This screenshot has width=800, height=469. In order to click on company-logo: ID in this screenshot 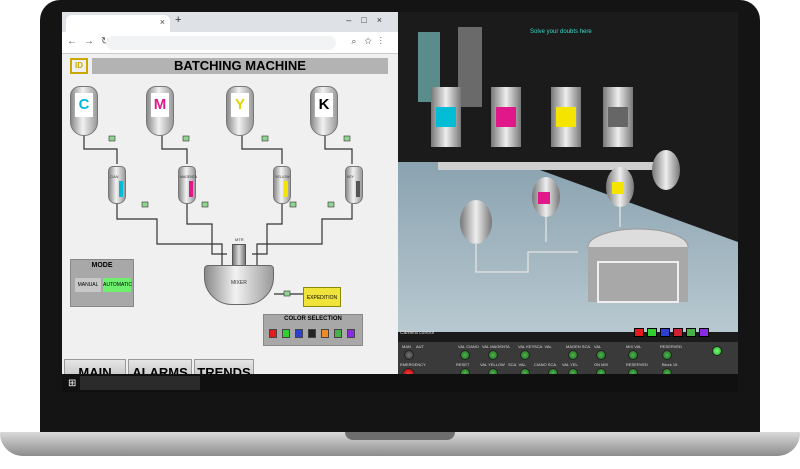, I will do `click(79, 66)`.